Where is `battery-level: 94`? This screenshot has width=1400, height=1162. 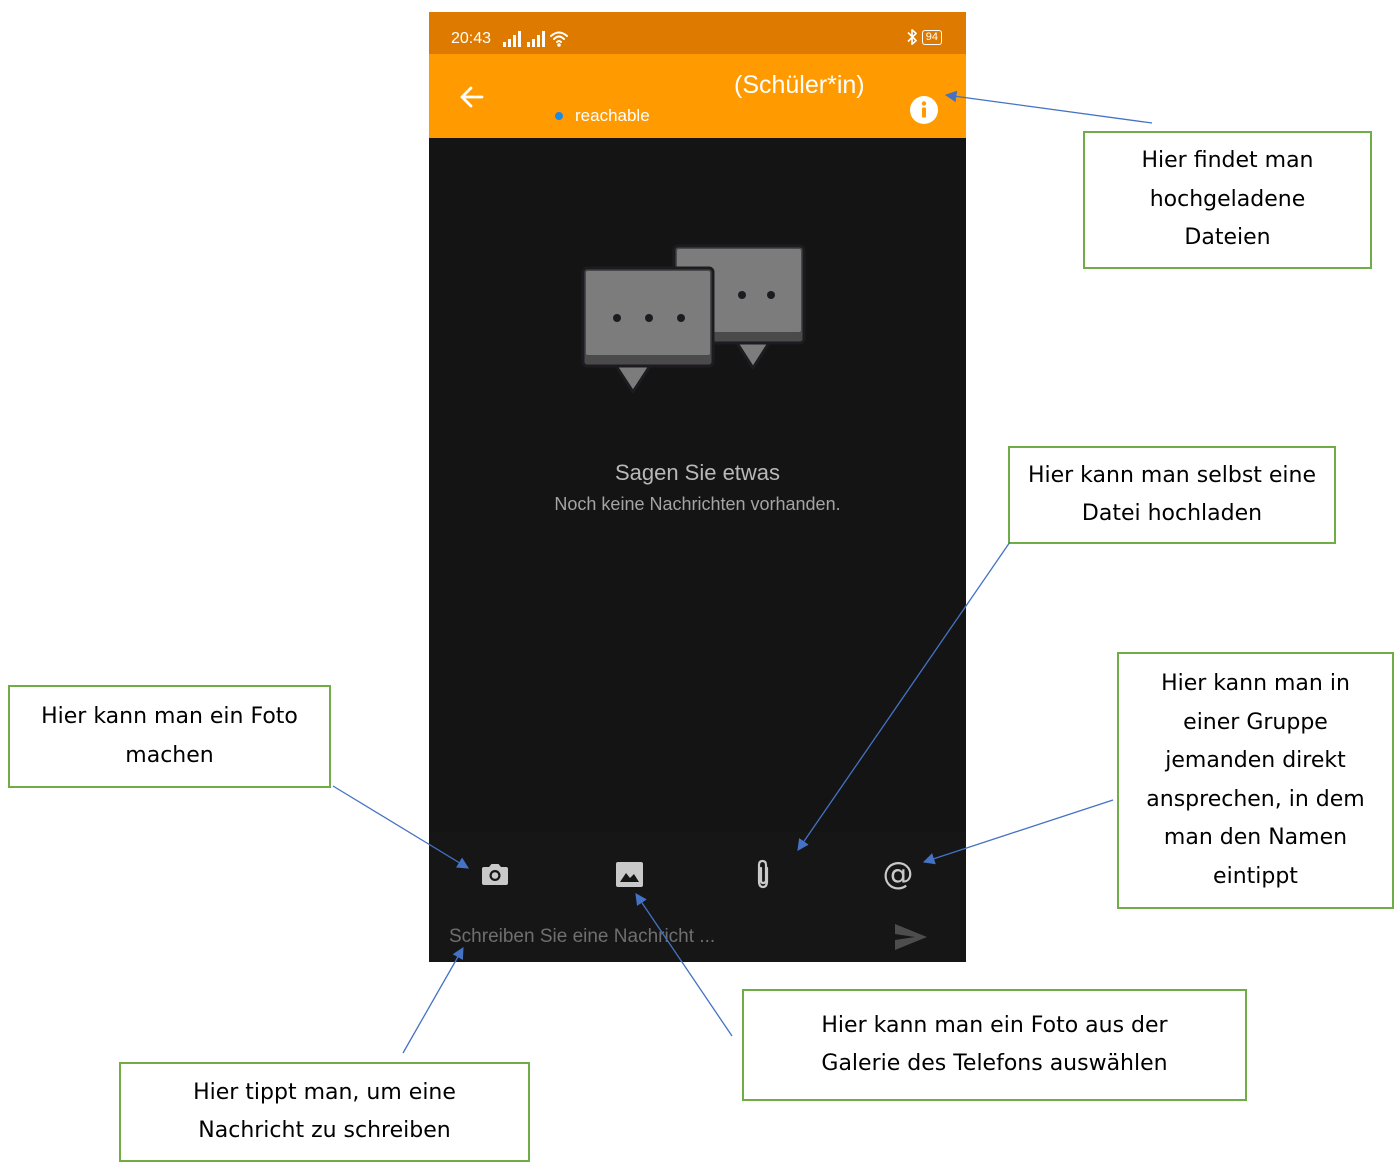
battery-level: 94 is located at coordinates (931, 37).